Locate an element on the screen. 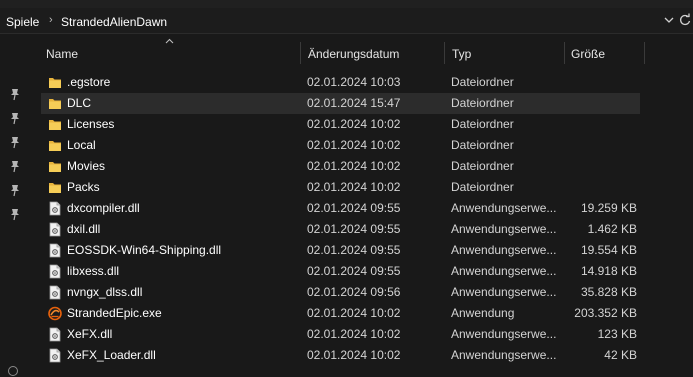 This screenshot has width=693, height=377. quick-access-rail is located at coordinates (15, 206).